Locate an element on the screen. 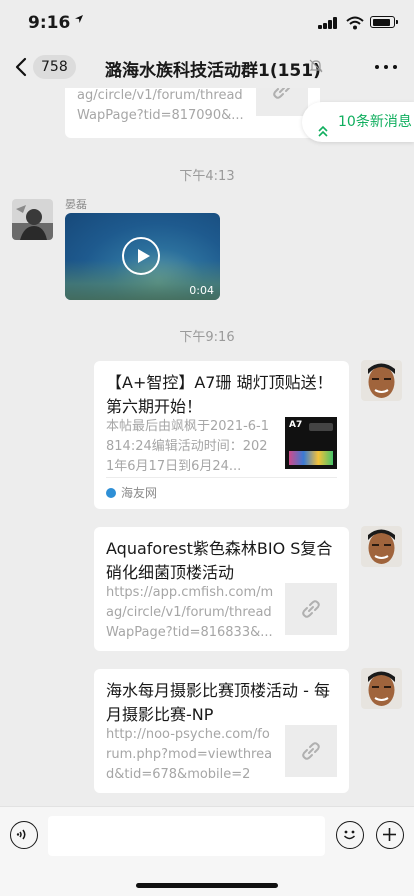 The height and width of the screenshot is (896, 414). more-options-icon is located at coordinates (386, 67).